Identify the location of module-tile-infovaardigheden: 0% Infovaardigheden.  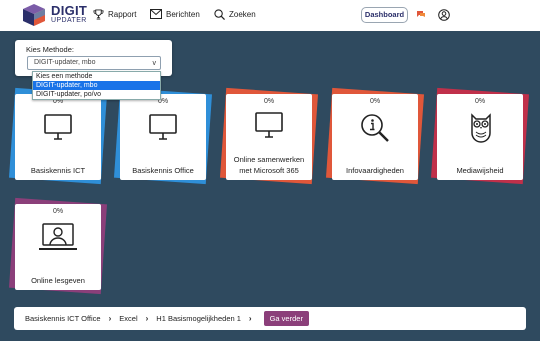
(375, 136).